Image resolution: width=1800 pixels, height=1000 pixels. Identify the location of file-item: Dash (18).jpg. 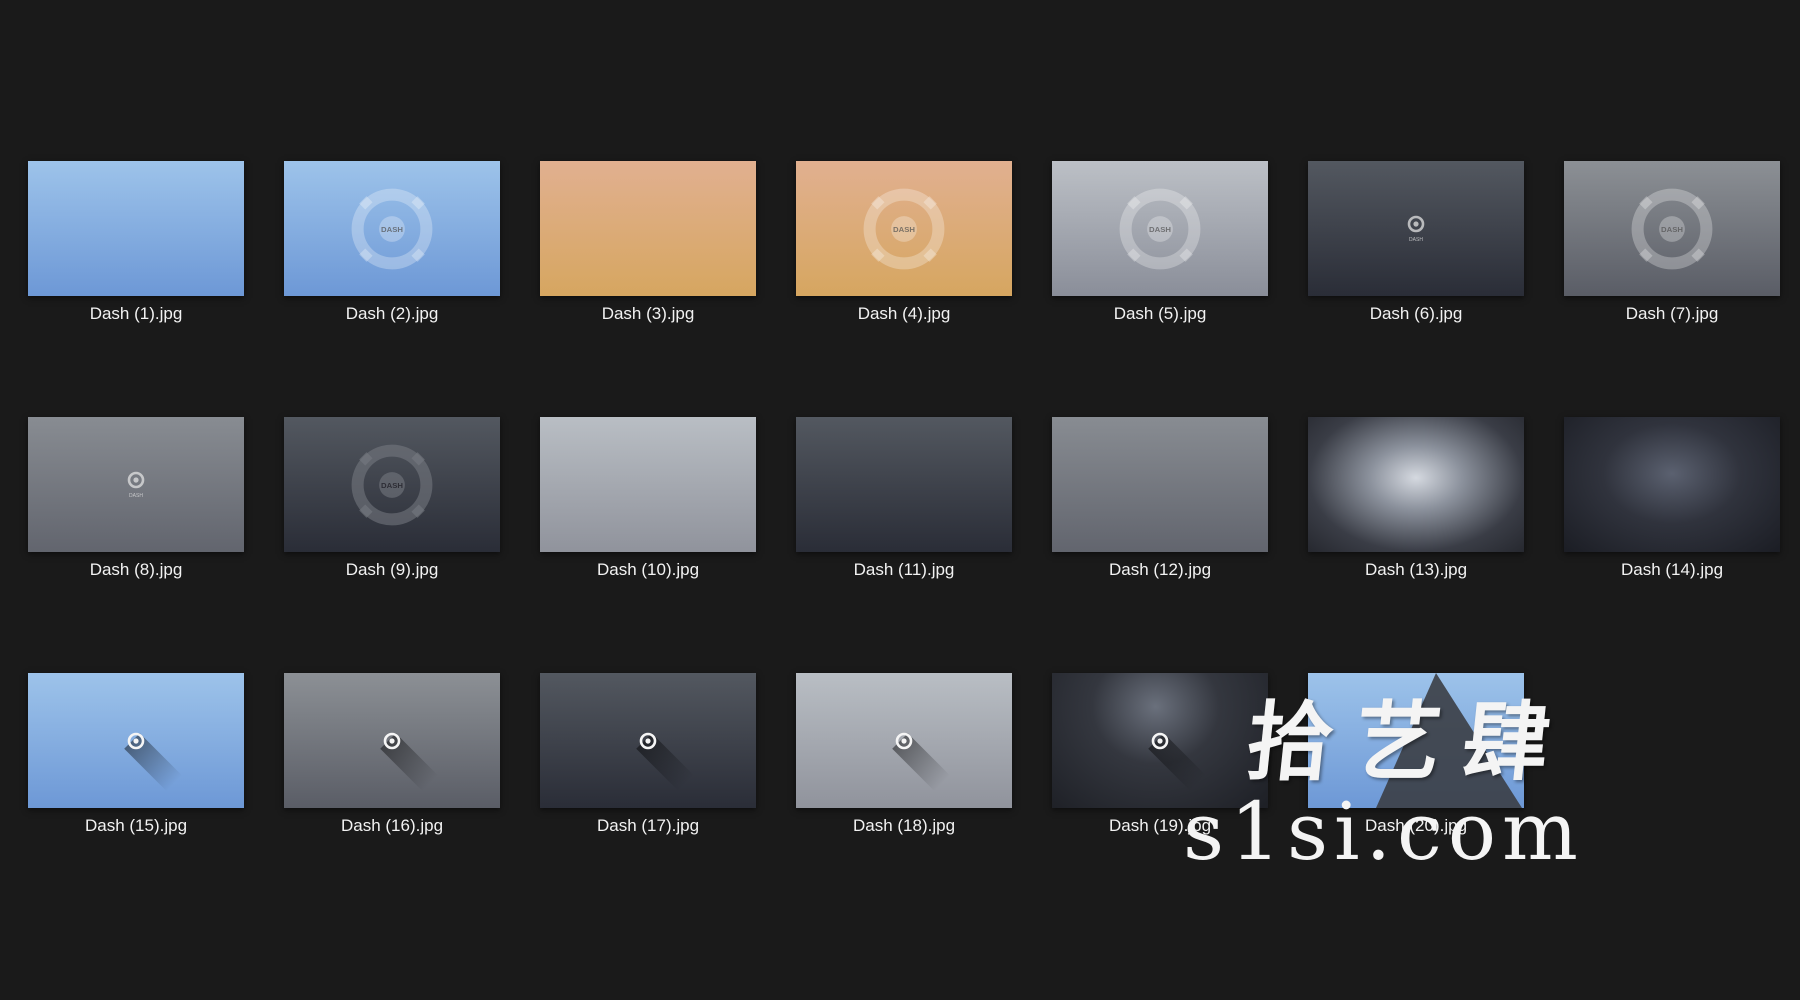
(904, 754).